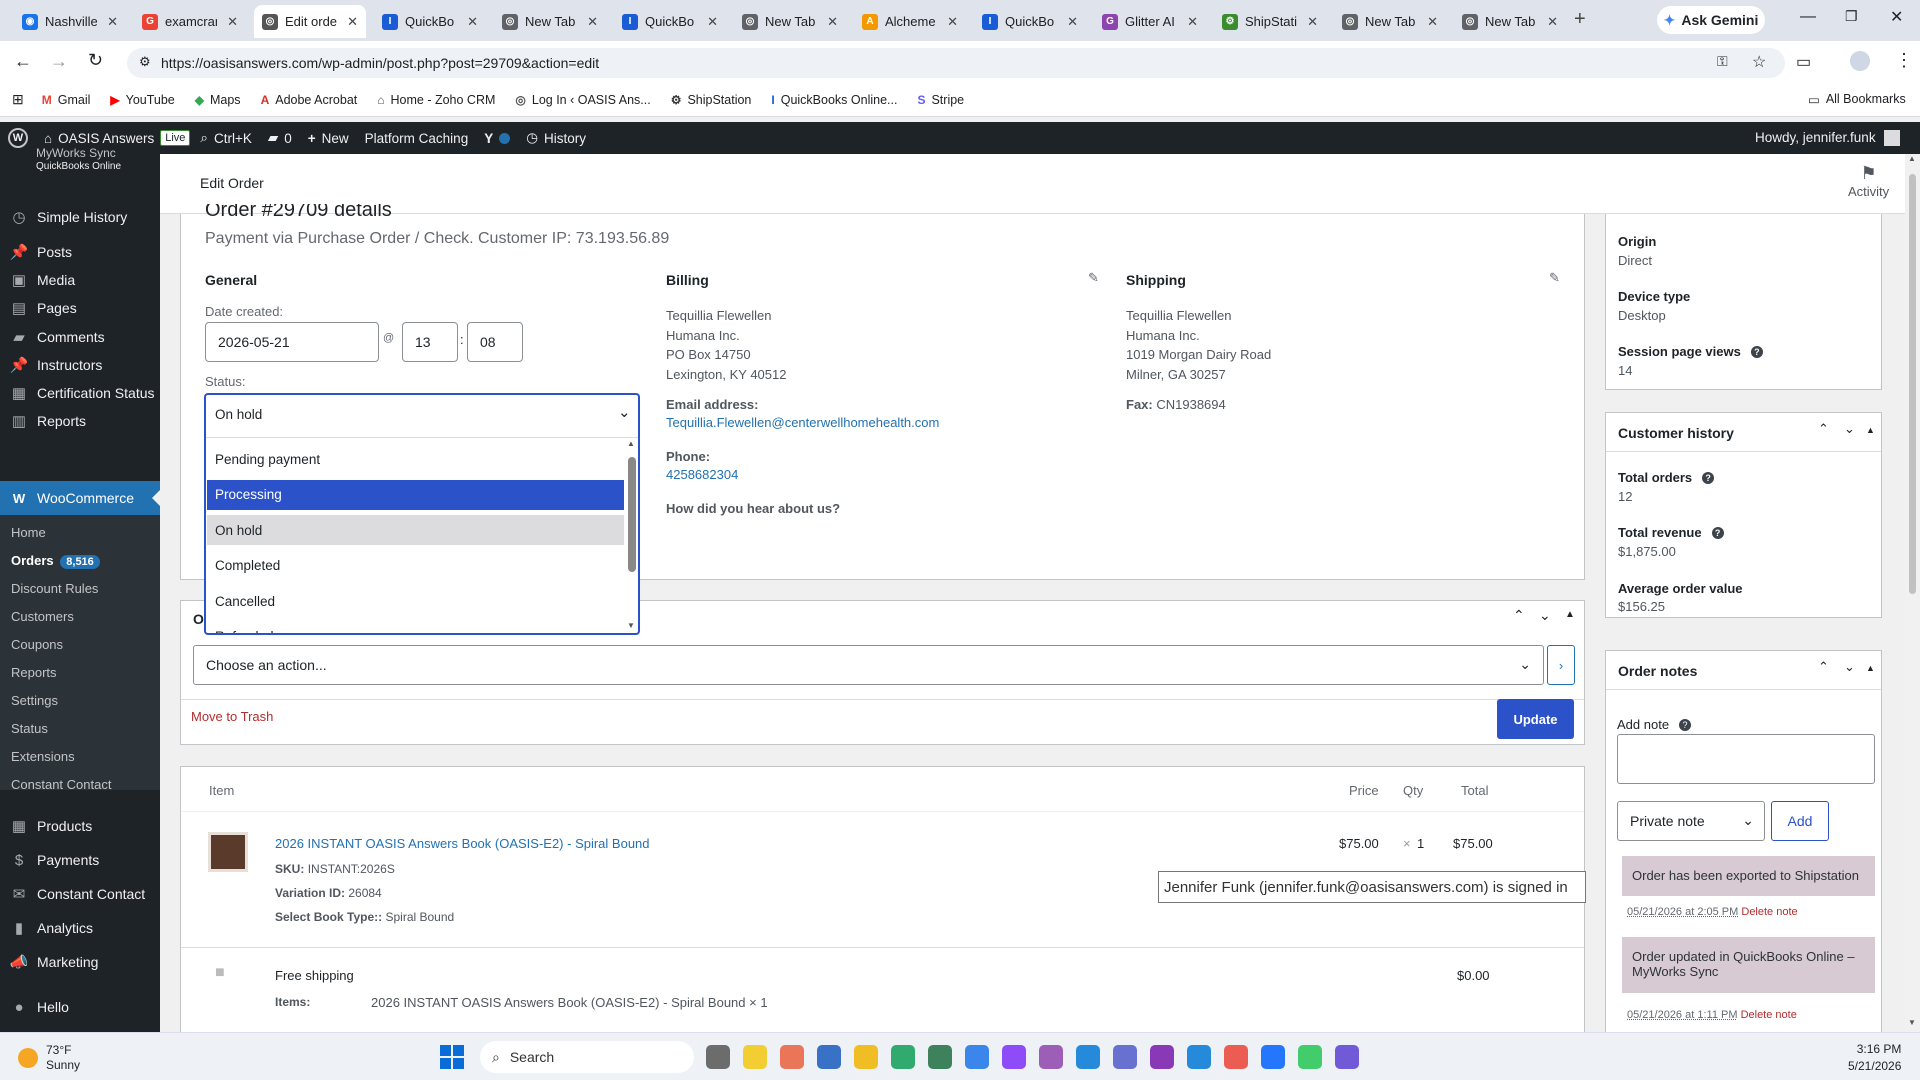  I want to click on site-name-link: ⌂ OASIS Answers, so click(99, 138).